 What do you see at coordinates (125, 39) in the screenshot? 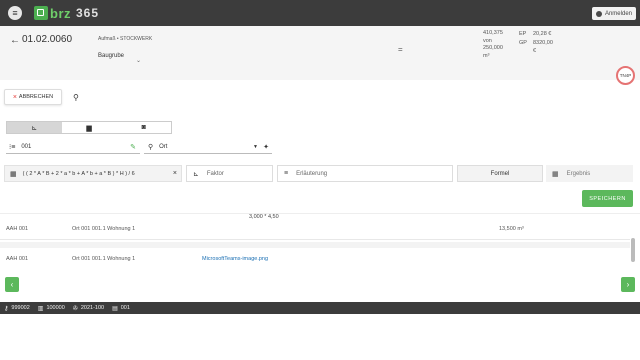
I see `breadcrumb: Aufmaß • STOCKWERK` at bounding box center [125, 39].